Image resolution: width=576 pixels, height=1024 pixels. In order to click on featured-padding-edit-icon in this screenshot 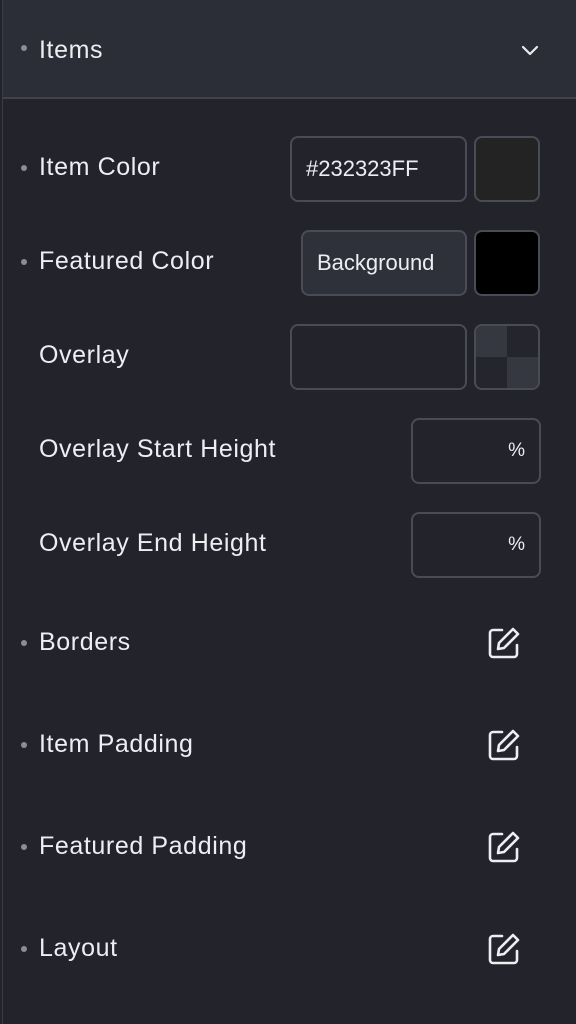, I will do `click(504, 847)`.